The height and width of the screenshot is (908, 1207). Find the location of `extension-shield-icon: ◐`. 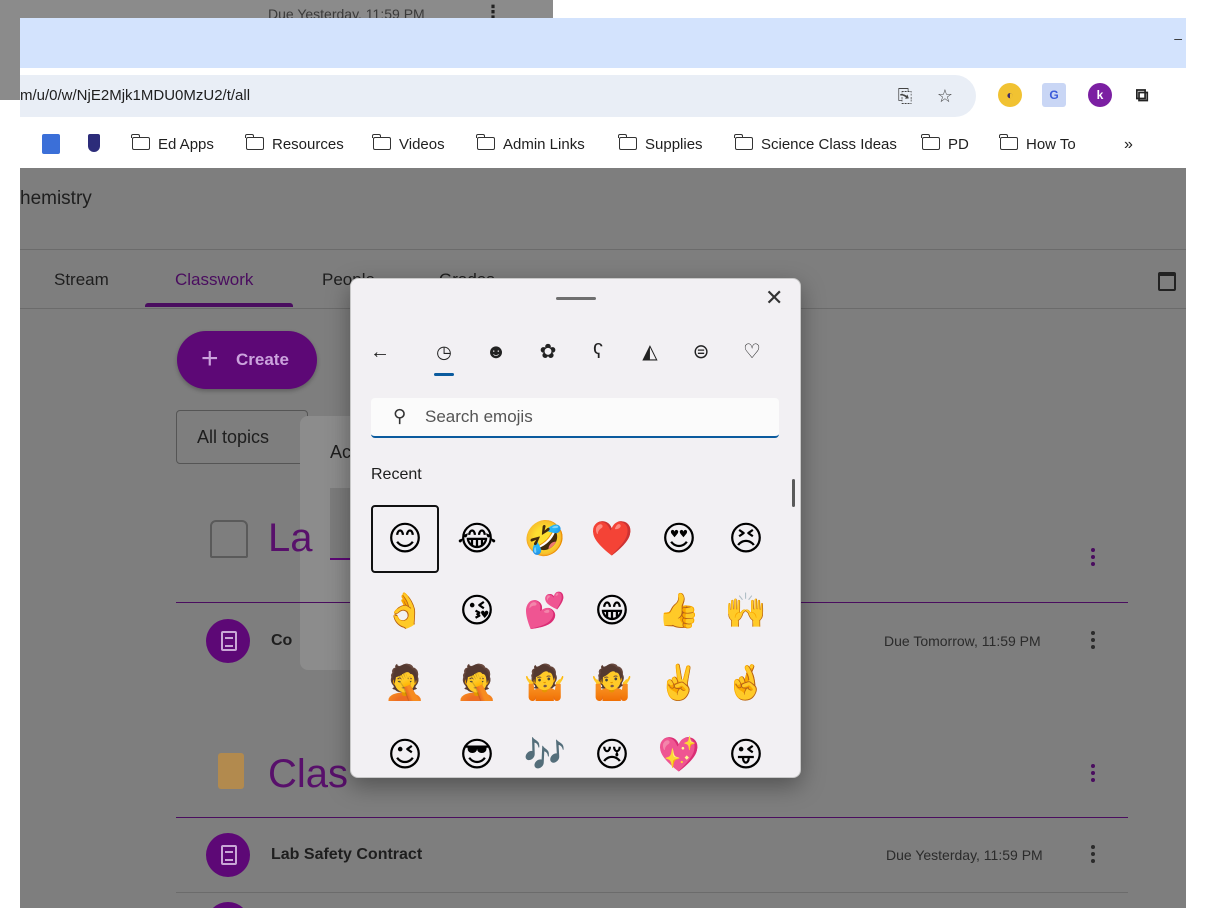

extension-shield-icon: ◐ is located at coordinates (1010, 95).